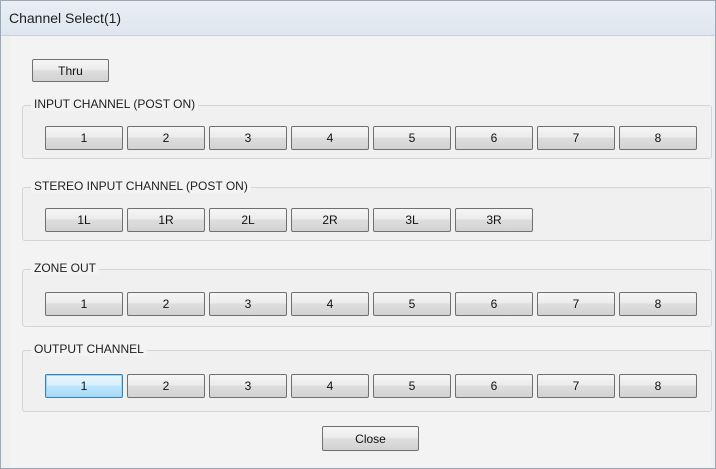  What do you see at coordinates (494, 304) in the screenshot?
I see `zone-out-button-6: 6` at bounding box center [494, 304].